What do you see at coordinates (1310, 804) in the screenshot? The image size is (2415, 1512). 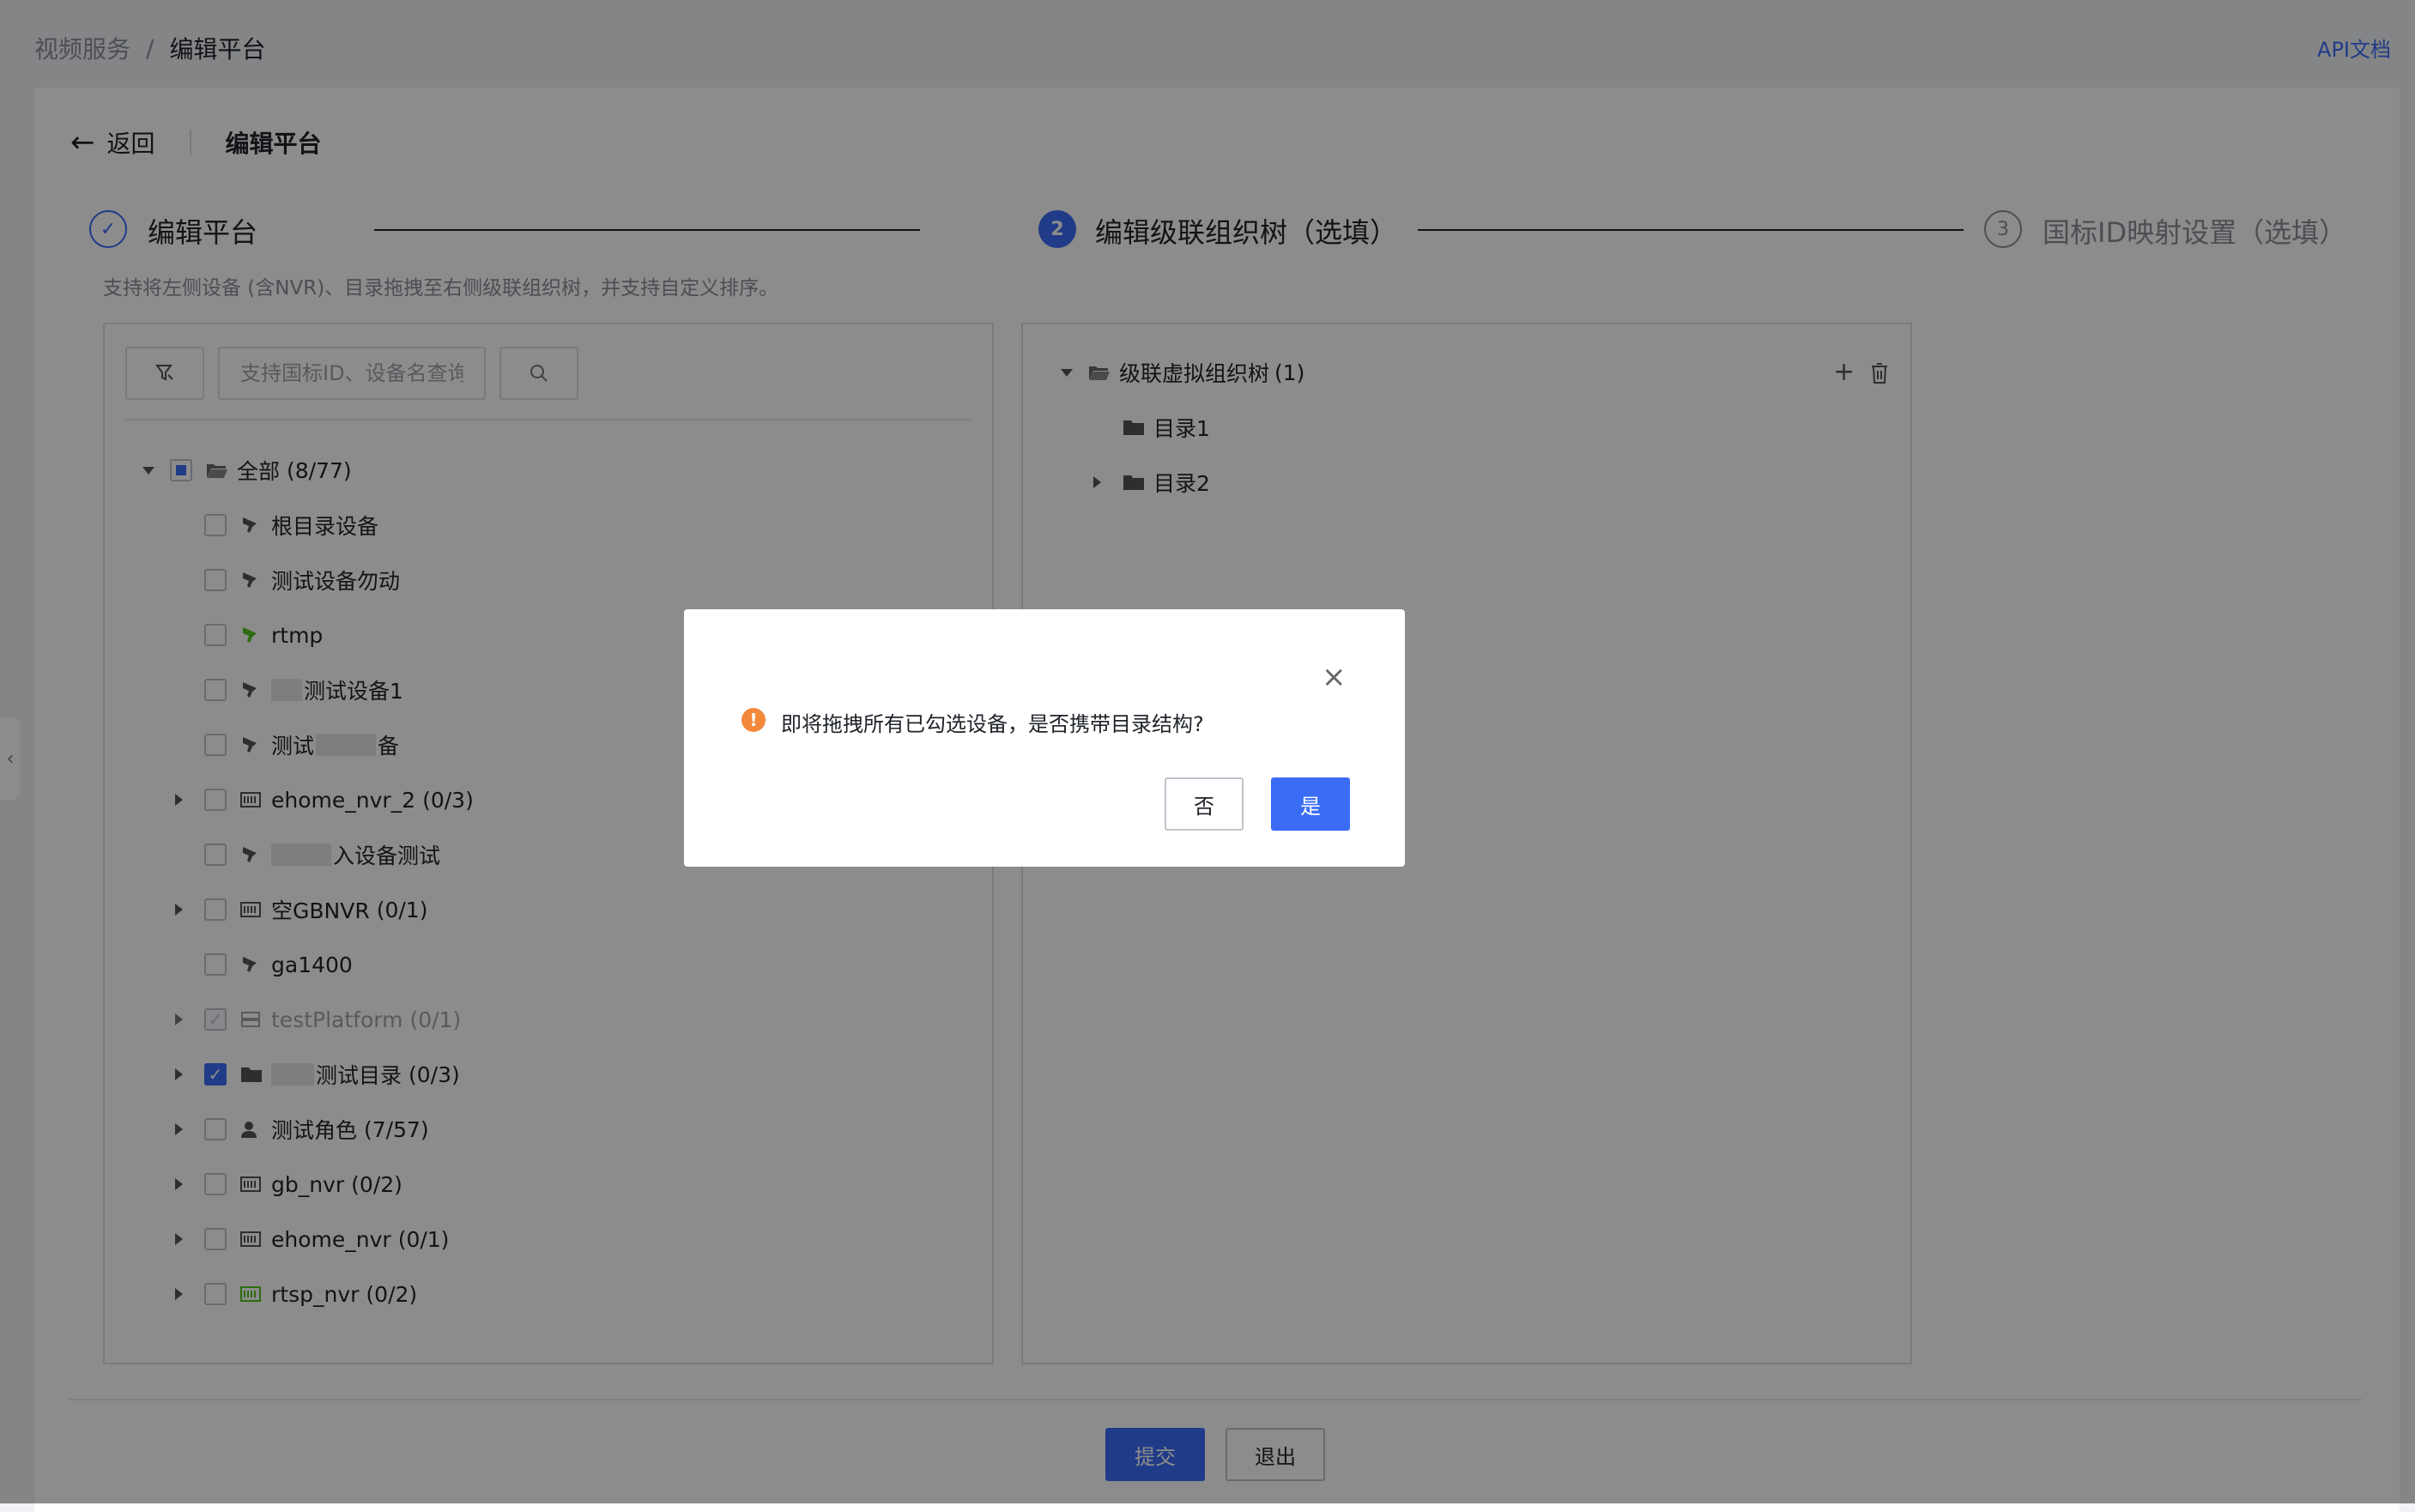 I see `dialog-yes-button: 是` at bounding box center [1310, 804].